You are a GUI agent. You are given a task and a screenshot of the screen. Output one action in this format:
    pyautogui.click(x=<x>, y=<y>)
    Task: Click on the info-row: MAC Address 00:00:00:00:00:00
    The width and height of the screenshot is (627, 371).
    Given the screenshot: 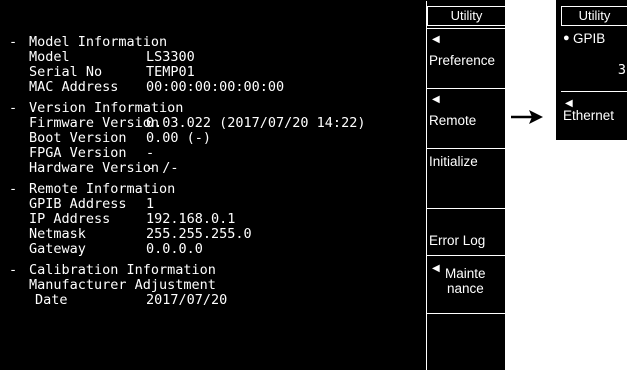 What is the action you would take?
    pyautogui.click(x=214, y=87)
    